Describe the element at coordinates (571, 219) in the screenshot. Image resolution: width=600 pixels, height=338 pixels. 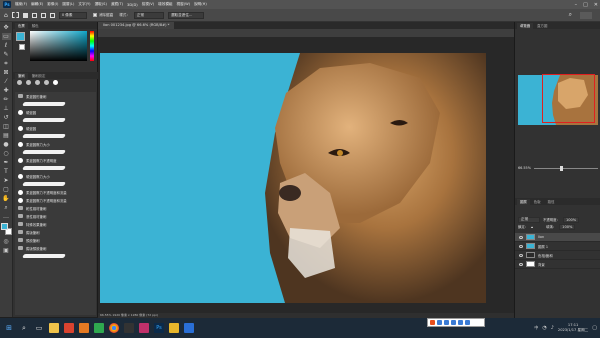
I see `opacity-field: 100%` at that location.